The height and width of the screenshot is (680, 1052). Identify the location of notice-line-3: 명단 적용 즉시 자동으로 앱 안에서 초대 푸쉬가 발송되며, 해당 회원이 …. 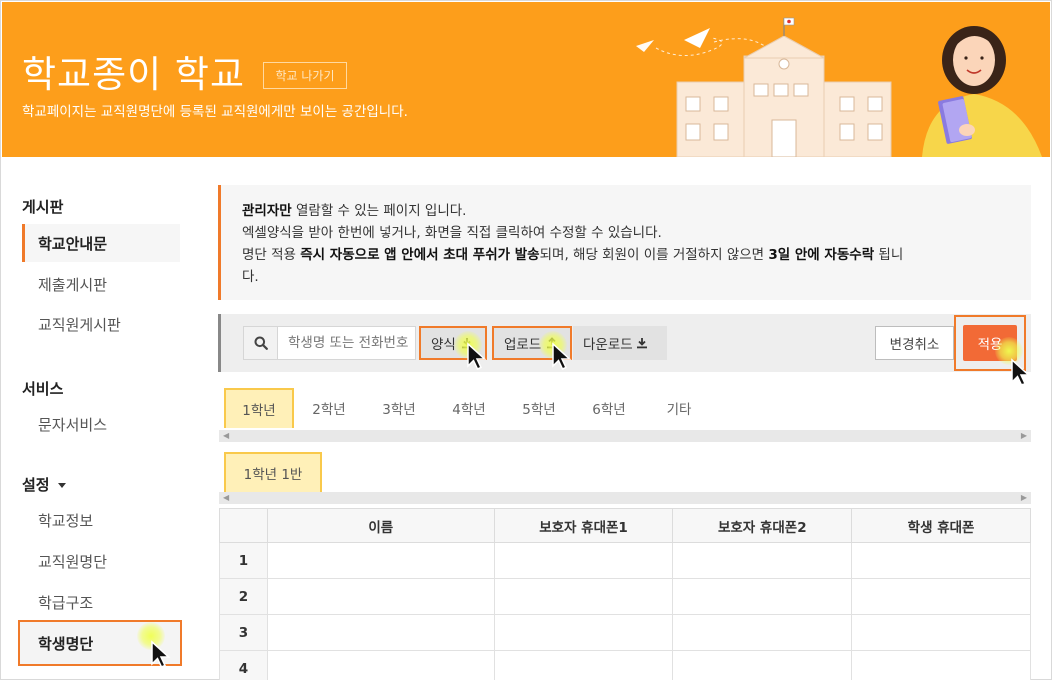
(626, 255).